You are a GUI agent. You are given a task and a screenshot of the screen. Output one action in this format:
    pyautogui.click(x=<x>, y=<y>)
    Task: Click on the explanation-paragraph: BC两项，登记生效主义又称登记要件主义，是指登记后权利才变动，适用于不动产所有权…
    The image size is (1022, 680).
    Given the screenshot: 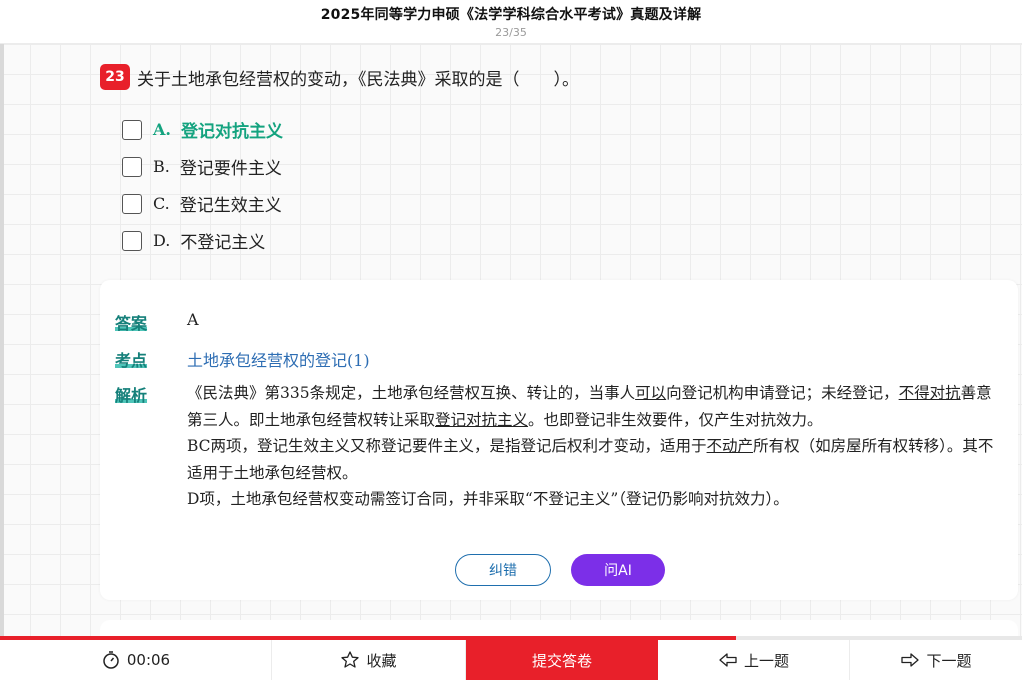 What is the action you would take?
    pyautogui.click(x=597, y=459)
    